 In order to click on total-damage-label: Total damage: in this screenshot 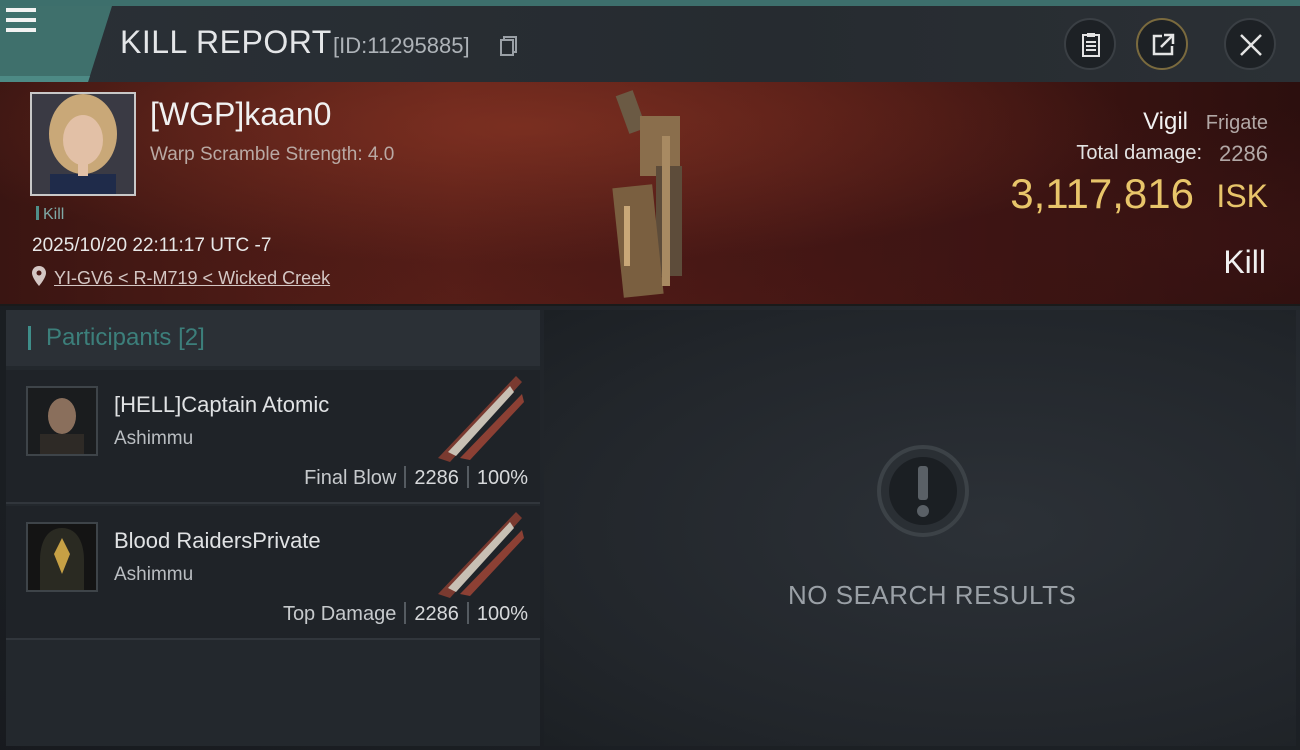, I will do `click(1139, 153)`.